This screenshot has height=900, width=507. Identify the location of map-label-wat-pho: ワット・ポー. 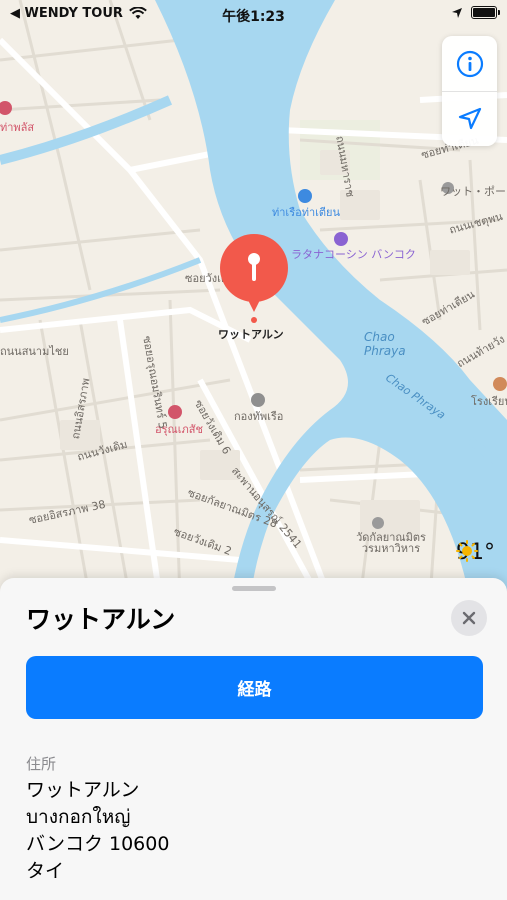
(473, 191).